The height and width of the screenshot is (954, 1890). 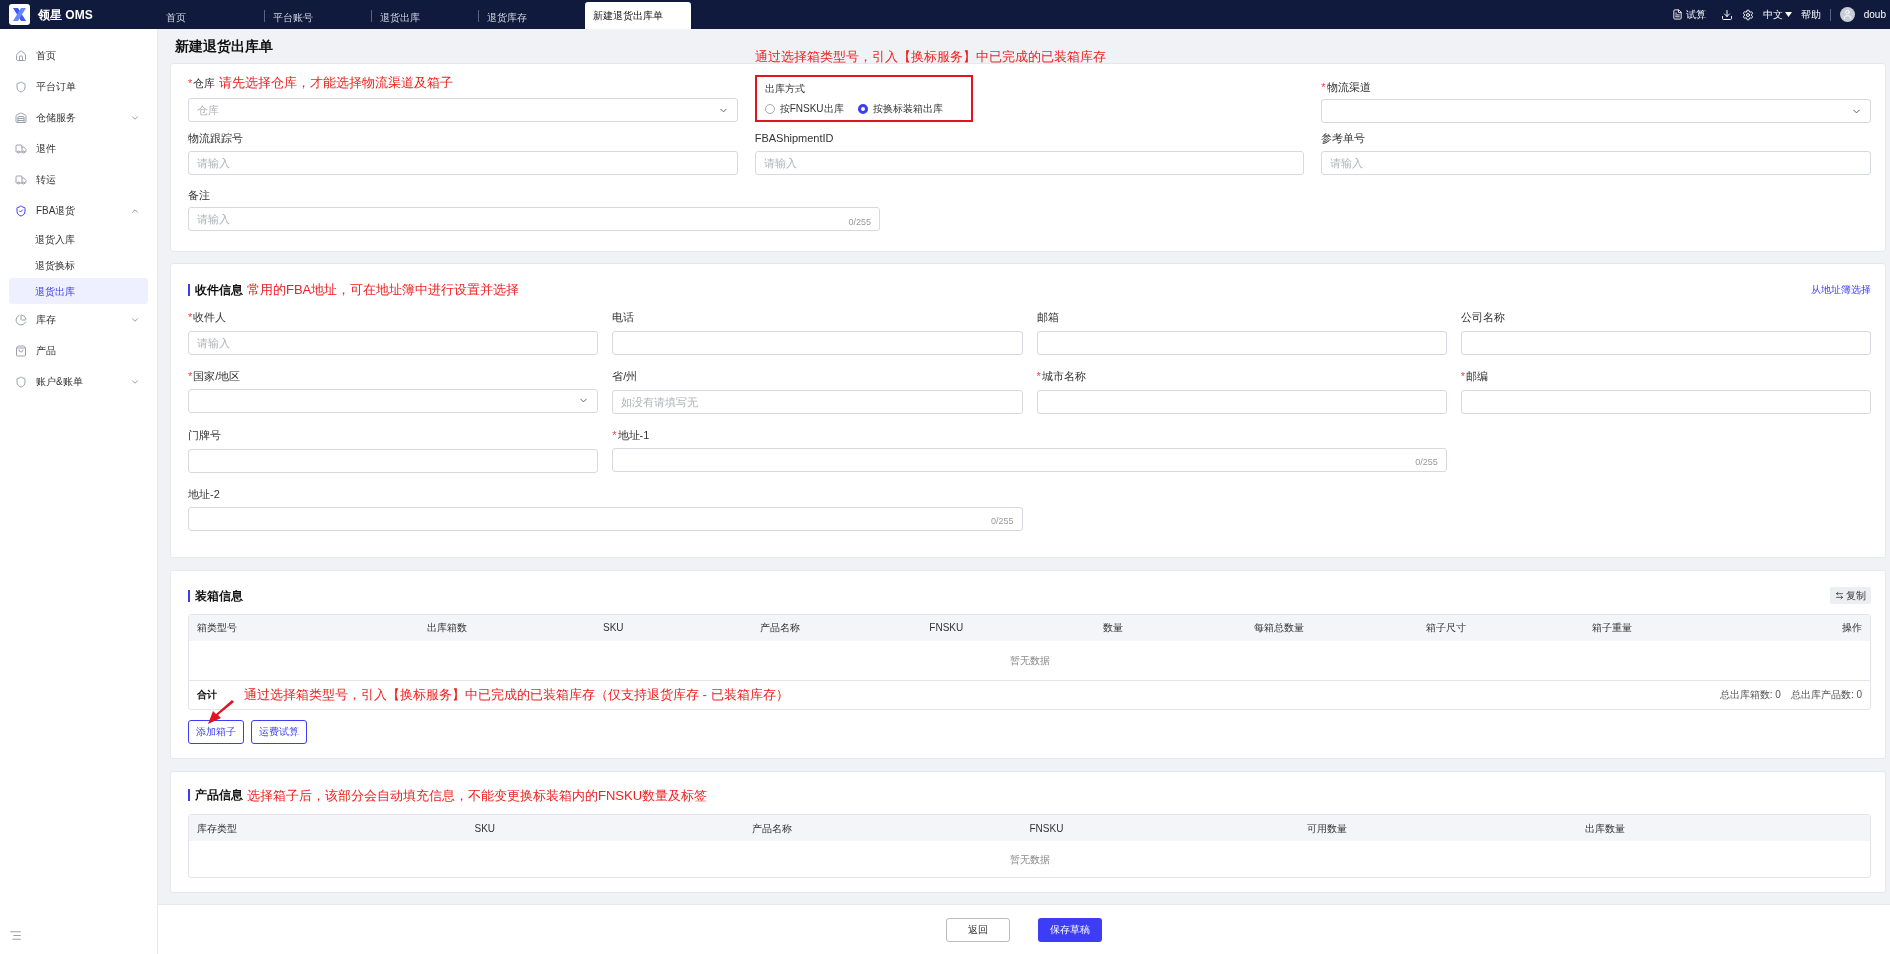 I want to click on character-counter: 0/255, so click(x=1426, y=462).